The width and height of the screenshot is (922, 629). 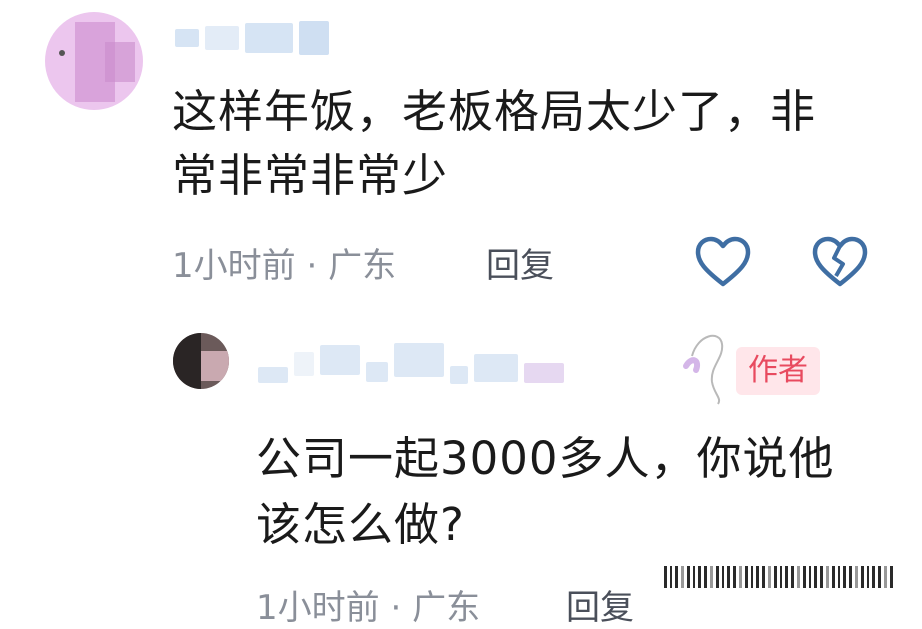 I want to click on reply-text-line1: 公司一起3000多人，你说他, so click(x=545, y=458).